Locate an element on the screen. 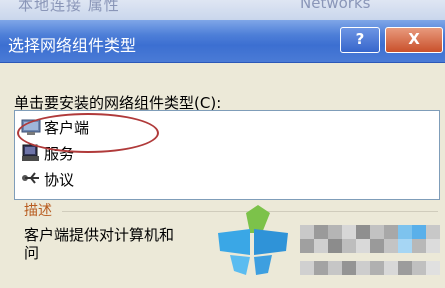  background-window-titlebar: 本地连接 属性 Networks is located at coordinates (222, 10).